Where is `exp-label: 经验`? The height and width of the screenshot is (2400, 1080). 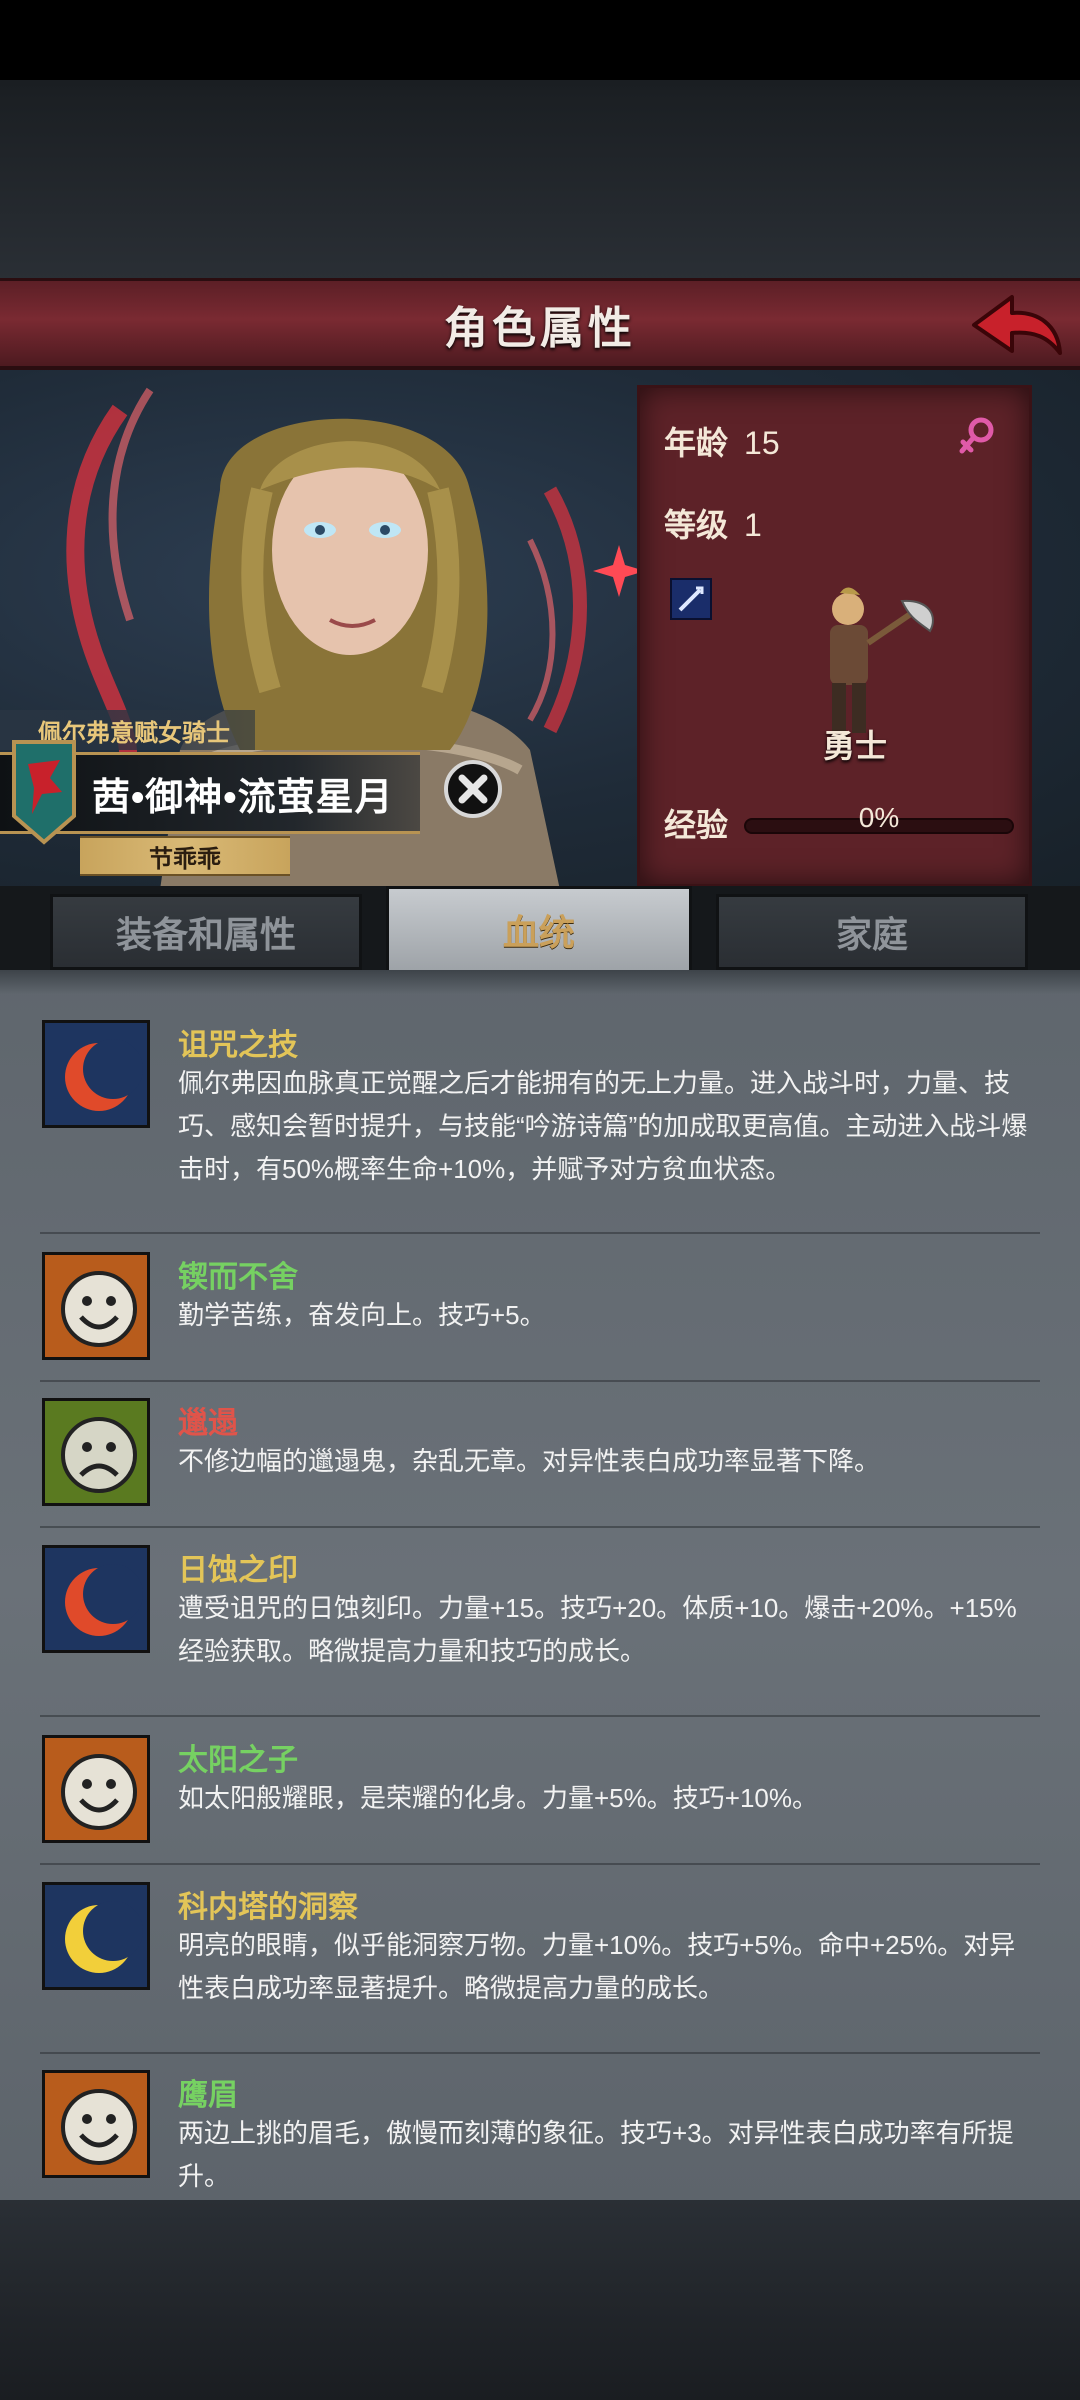 exp-label: 经验 is located at coordinates (696, 825).